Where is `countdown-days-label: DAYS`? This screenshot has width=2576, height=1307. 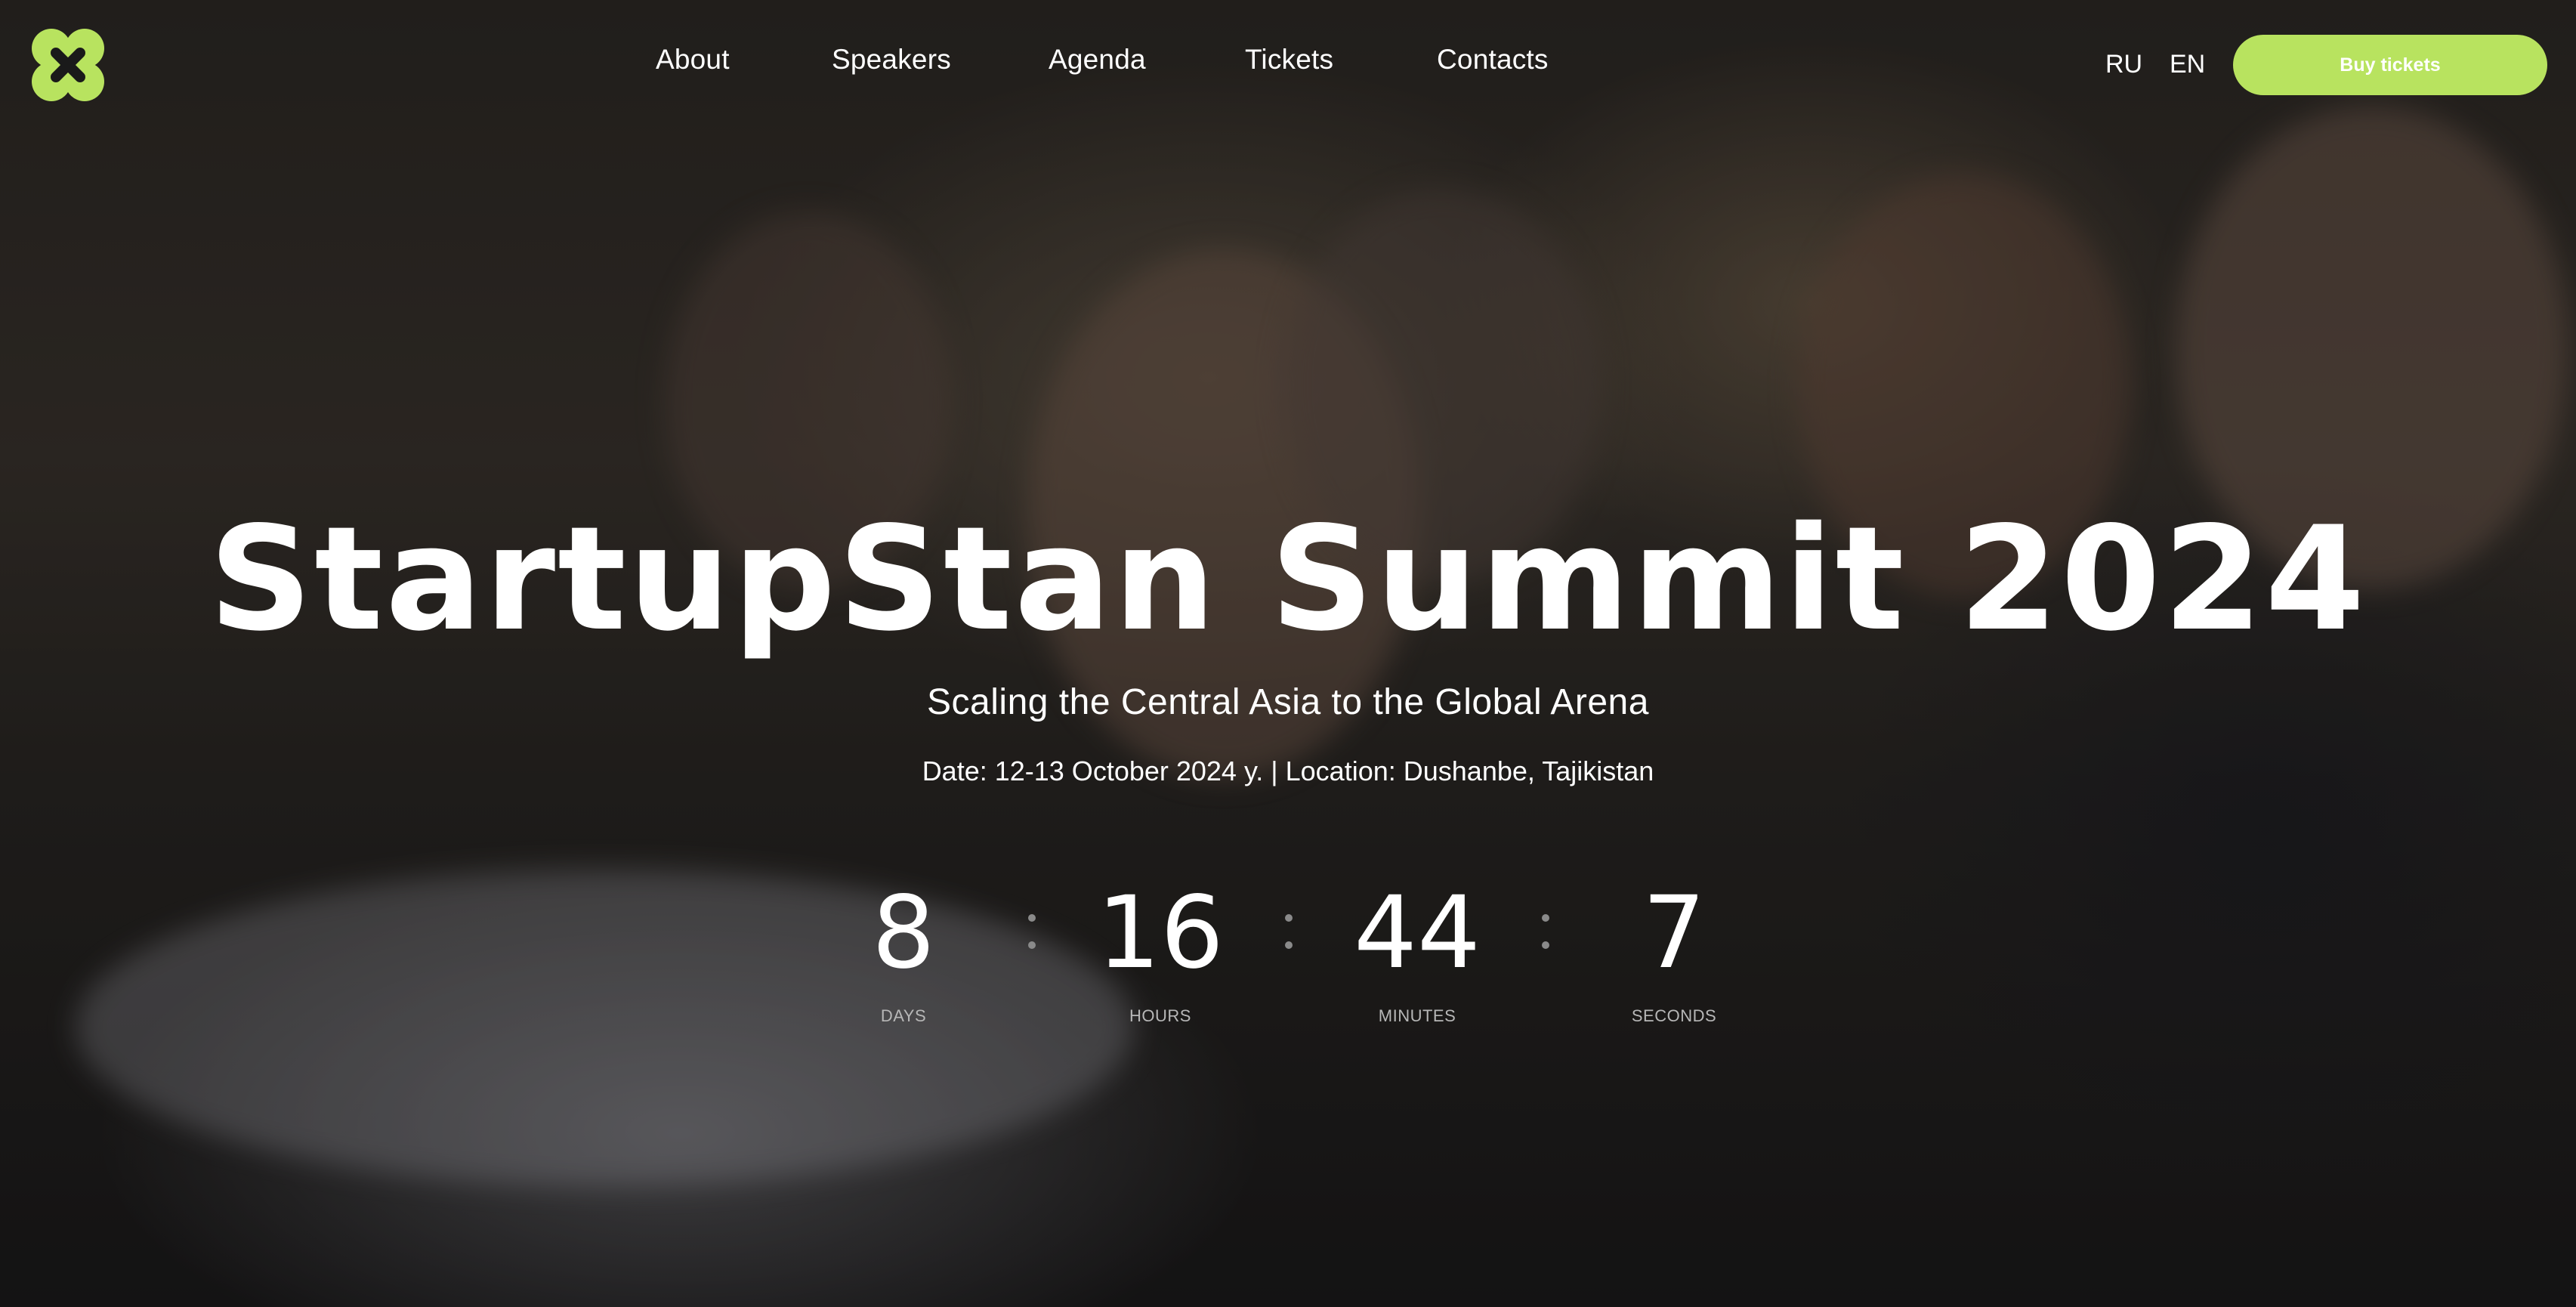
countdown-days-label: DAYS is located at coordinates (903, 1016).